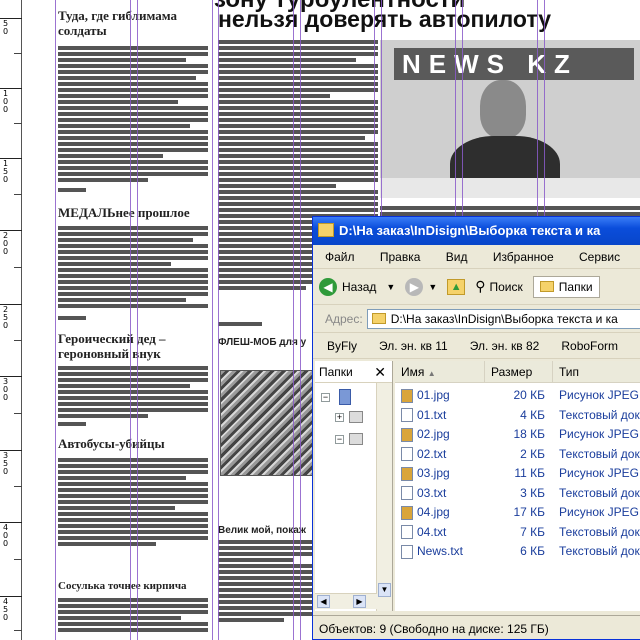 This screenshot has width=640, height=640. I want to click on close-icon: ✕, so click(380, 372).